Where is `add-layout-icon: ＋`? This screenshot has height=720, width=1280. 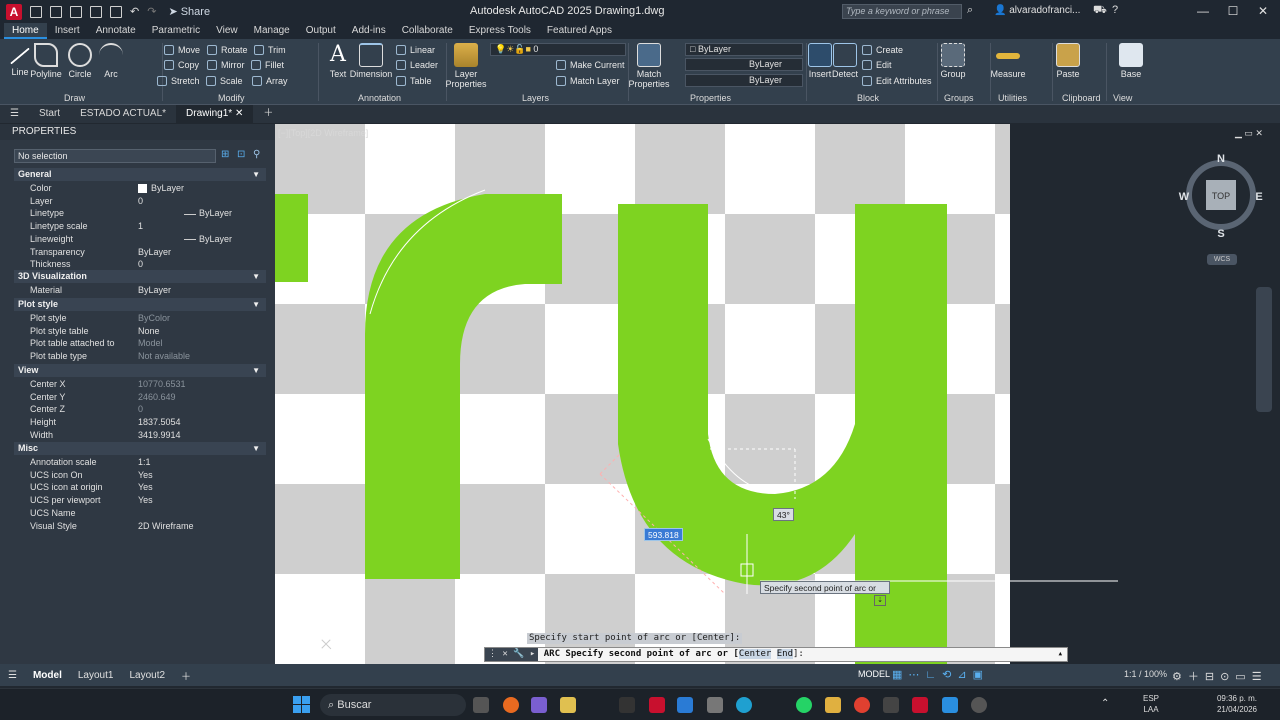 add-layout-icon: ＋ is located at coordinates (186, 675).